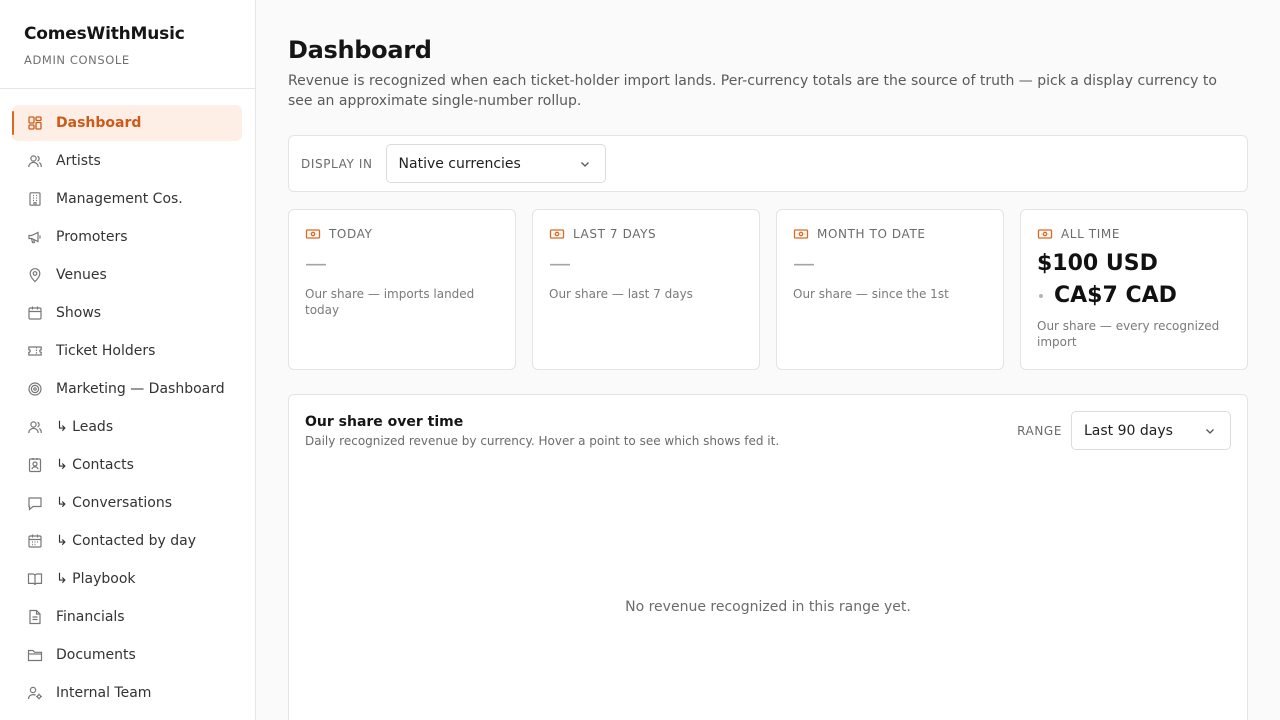  I want to click on range-control: RANGE Last 90 days, so click(1124, 430).